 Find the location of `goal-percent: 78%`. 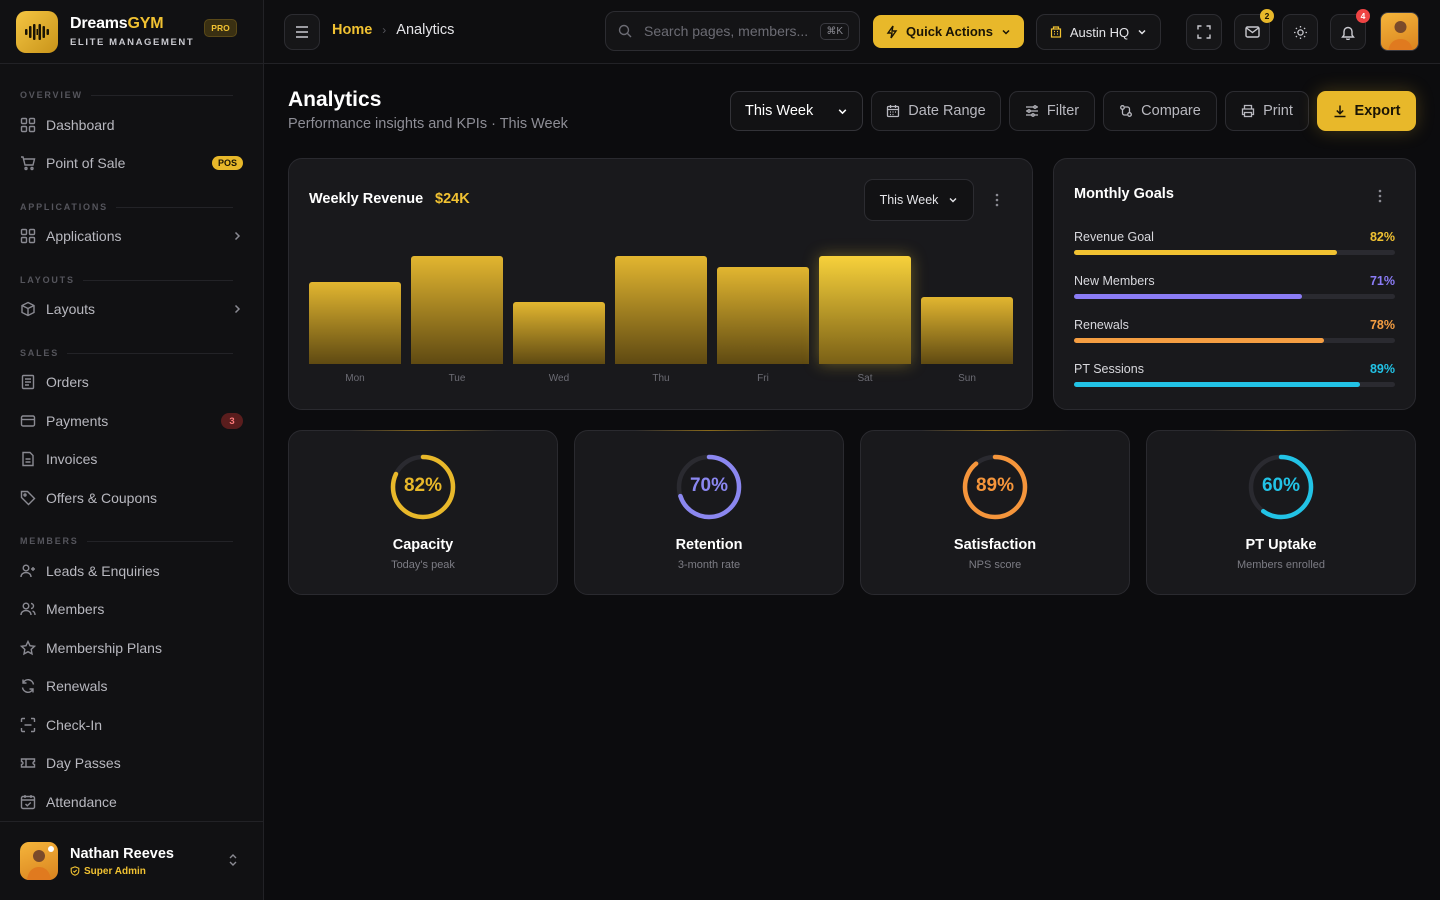

goal-percent: 78% is located at coordinates (1382, 325).